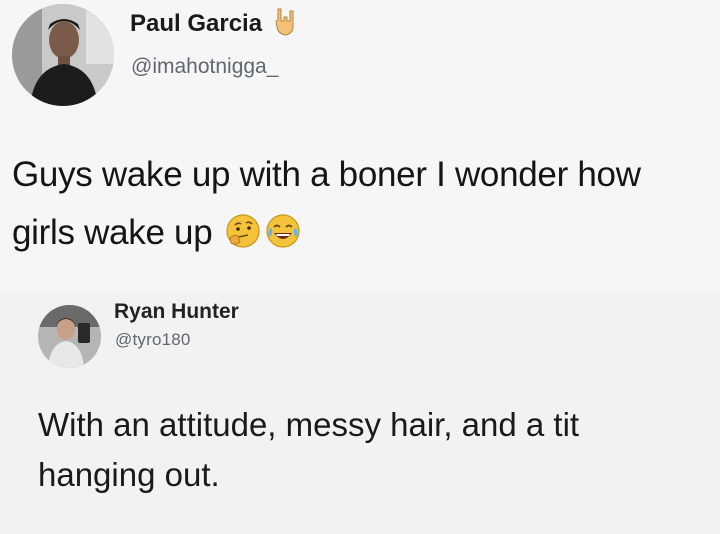 This screenshot has height=534, width=720. I want to click on author-row: Ryan Hunter, so click(176, 312).